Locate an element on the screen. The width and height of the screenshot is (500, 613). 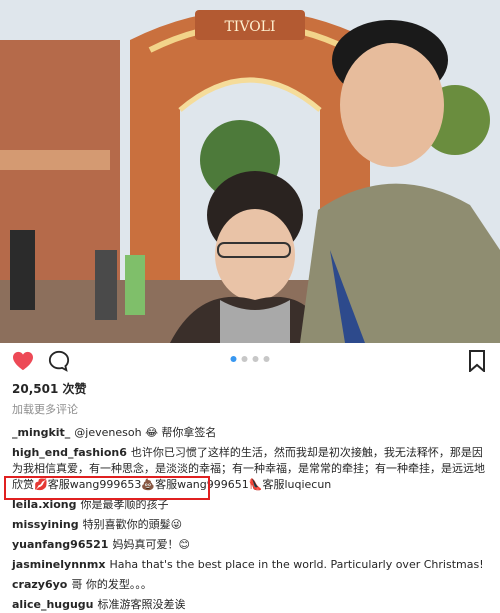
bookmark-icon is located at coordinates (477, 361).